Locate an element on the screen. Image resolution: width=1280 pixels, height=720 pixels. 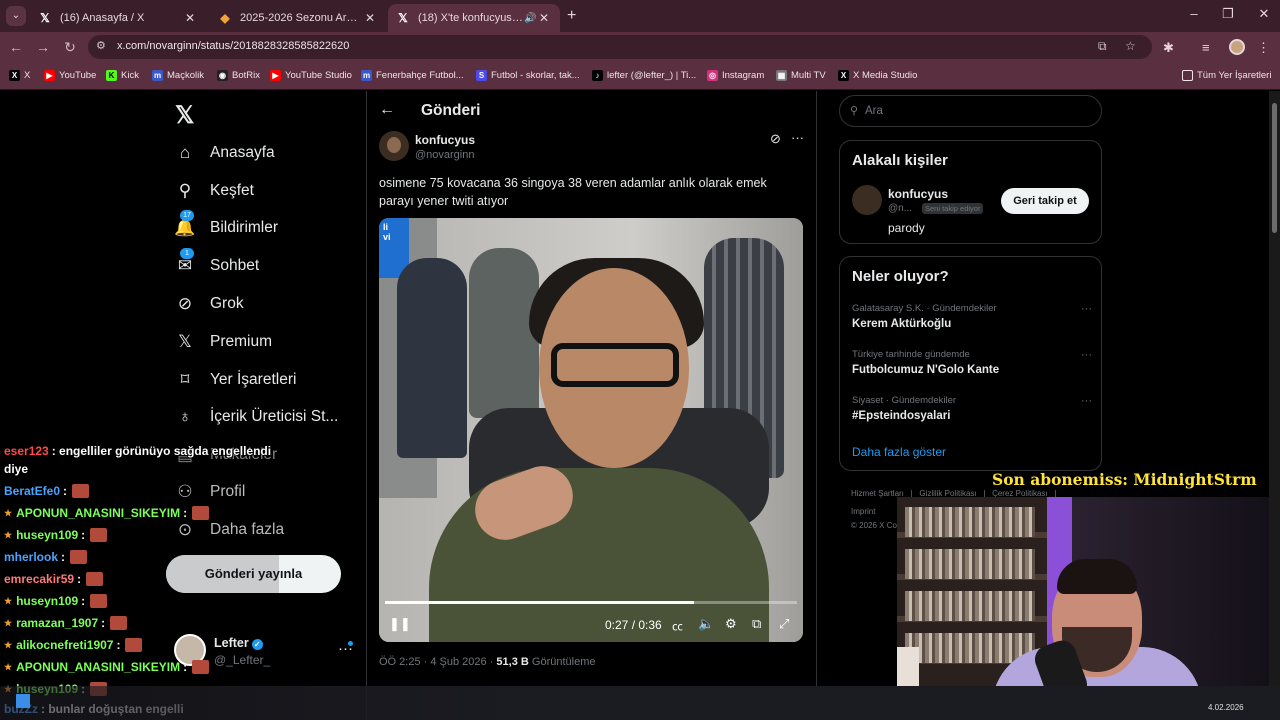
reload-icon: ↻ is located at coordinates (70, 47).